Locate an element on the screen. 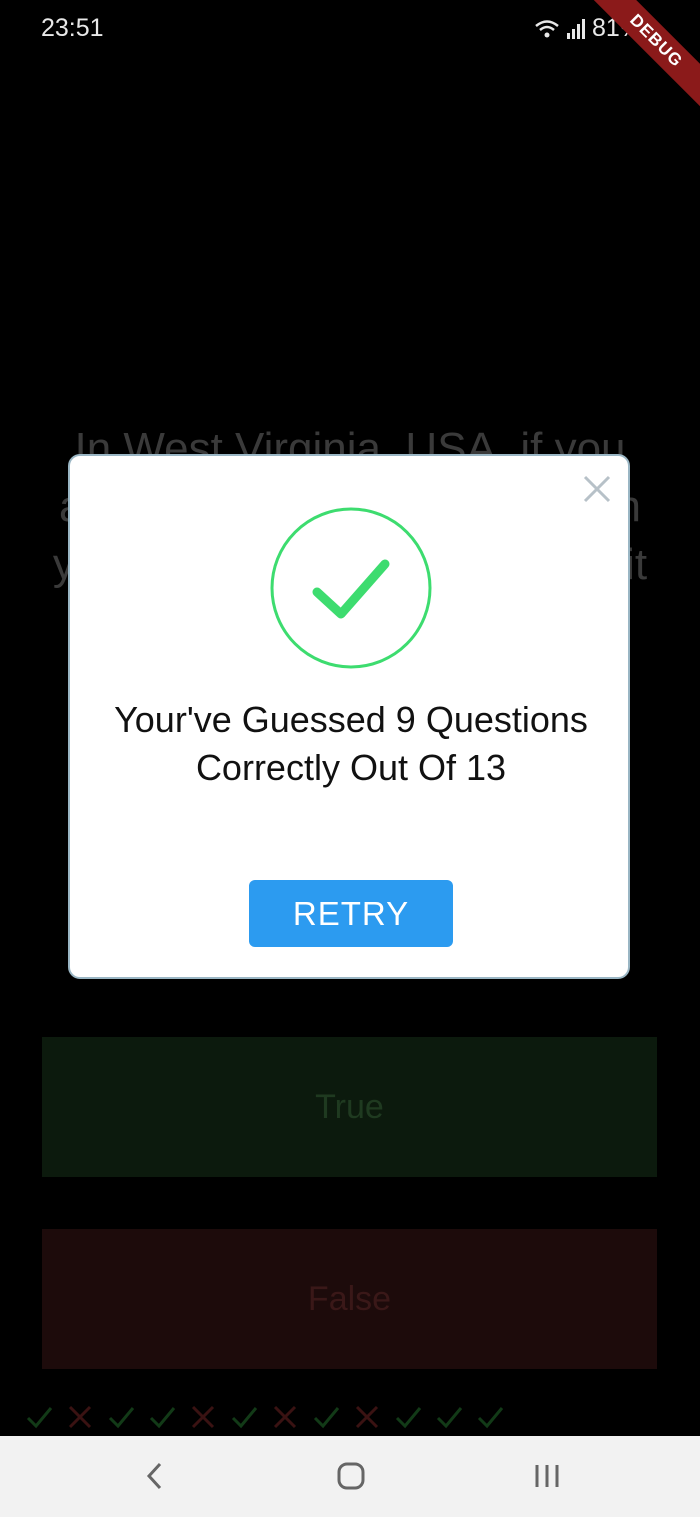 The image size is (700, 1517). system-nav-bar is located at coordinates (350, 1476).